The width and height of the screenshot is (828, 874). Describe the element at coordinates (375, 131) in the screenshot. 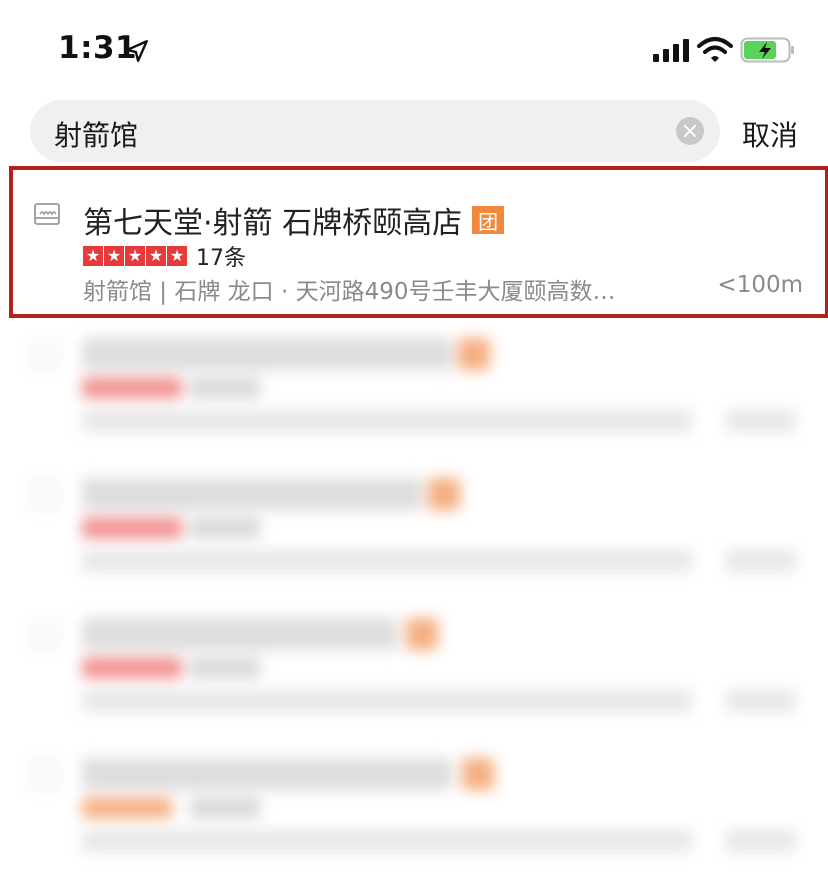

I see `search-input: 射箭馆` at that location.